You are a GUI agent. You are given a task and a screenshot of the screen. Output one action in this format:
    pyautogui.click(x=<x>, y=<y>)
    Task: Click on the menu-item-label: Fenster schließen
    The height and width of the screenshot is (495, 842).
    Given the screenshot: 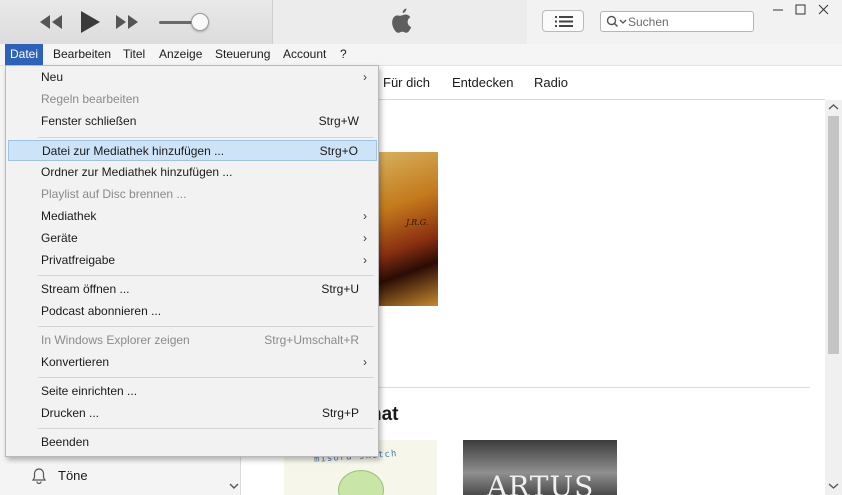 What is the action you would take?
    pyautogui.click(x=89, y=121)
    